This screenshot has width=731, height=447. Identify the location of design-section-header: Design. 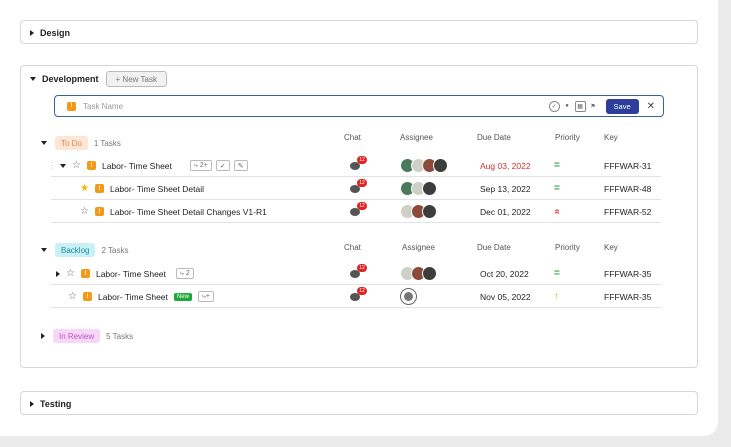
(50, 33).